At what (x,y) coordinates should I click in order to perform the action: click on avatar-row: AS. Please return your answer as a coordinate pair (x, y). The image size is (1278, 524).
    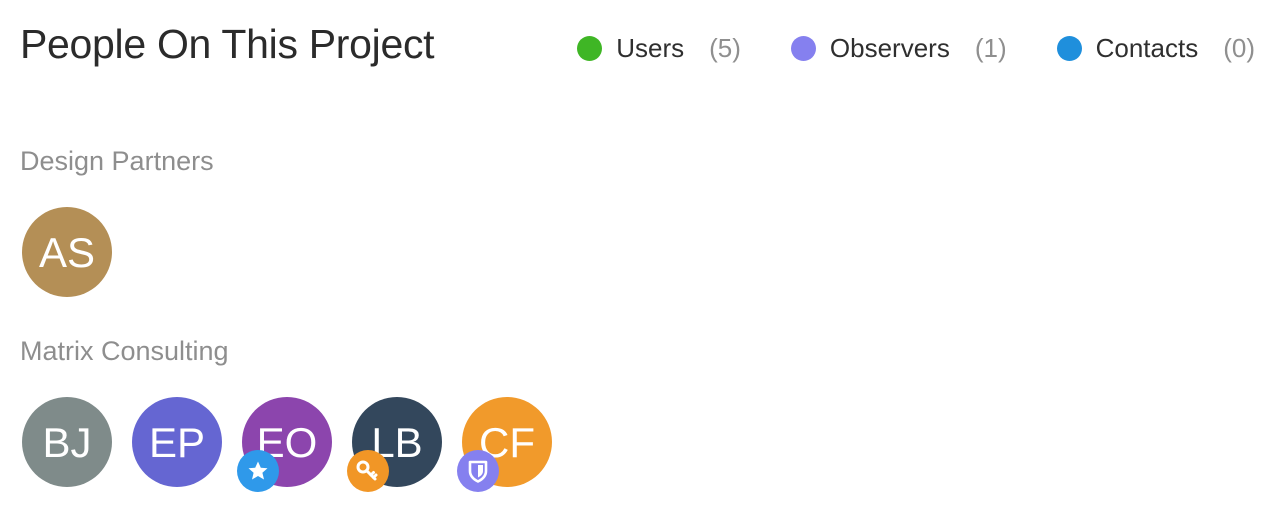
    Looking at the image, I should click on (117, 252).